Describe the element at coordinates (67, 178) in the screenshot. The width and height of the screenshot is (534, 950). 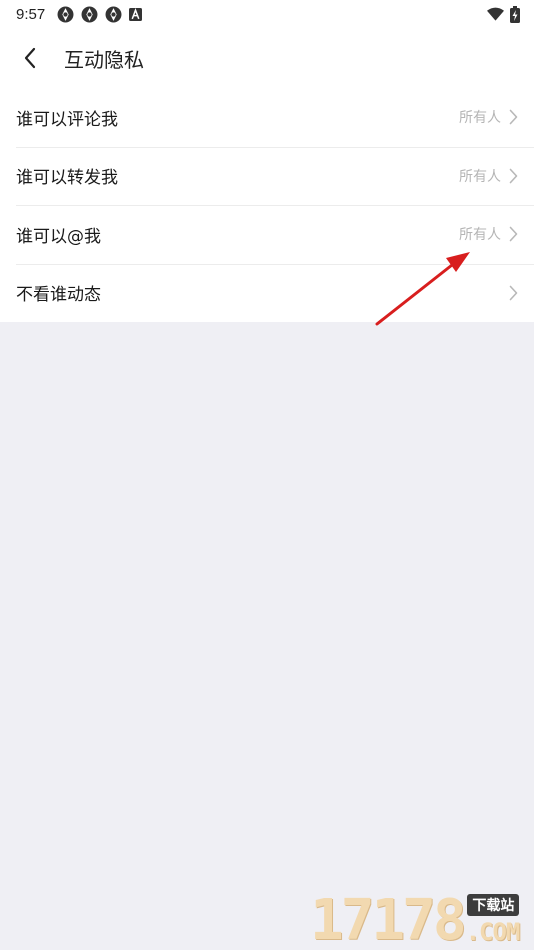
I see `setting-label: 谁可以转发我` at that location.